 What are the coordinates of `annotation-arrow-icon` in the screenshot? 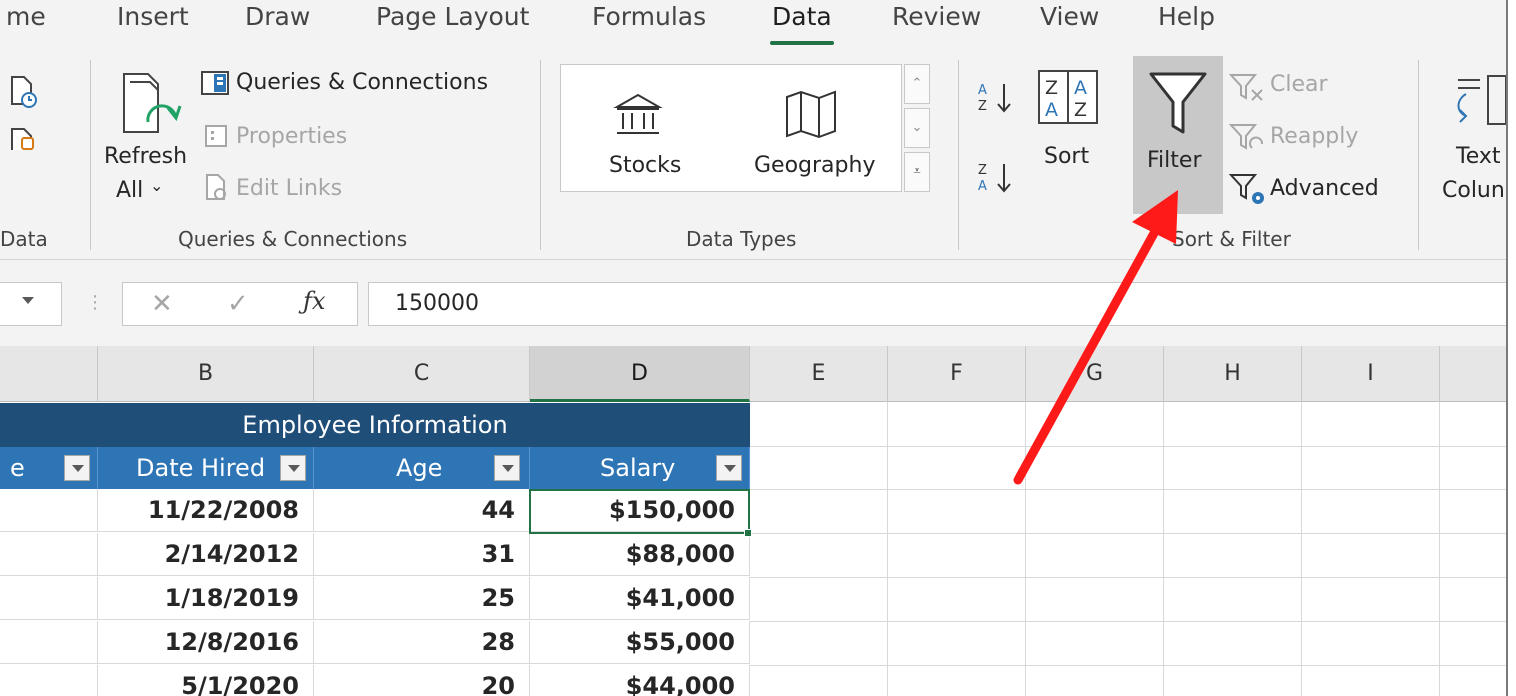 It's located at (1095, 337).